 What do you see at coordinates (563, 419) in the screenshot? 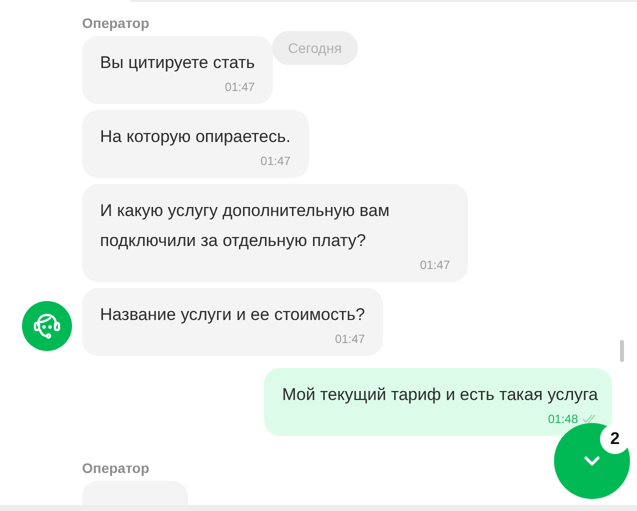
I see `message-time: 01:48` at bounding box center [563, 419].